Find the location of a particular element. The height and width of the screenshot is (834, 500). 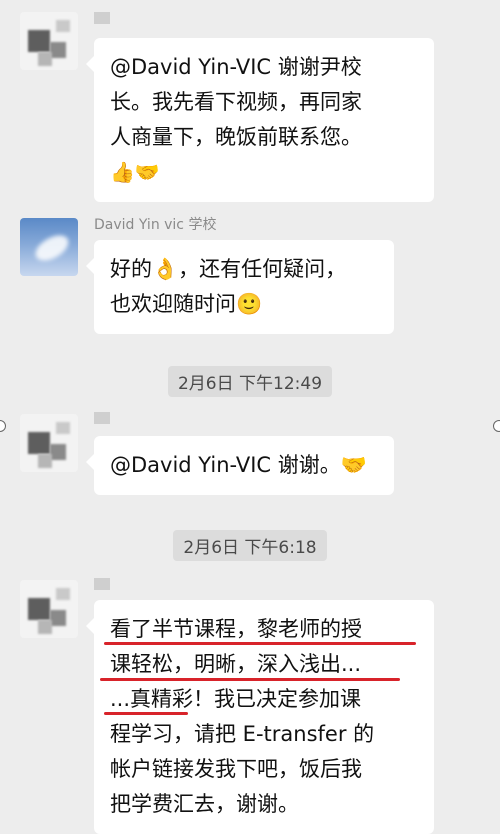

message-line: @David Yin-VIC 谢谢尹校 is located at coordinates (236, 67).